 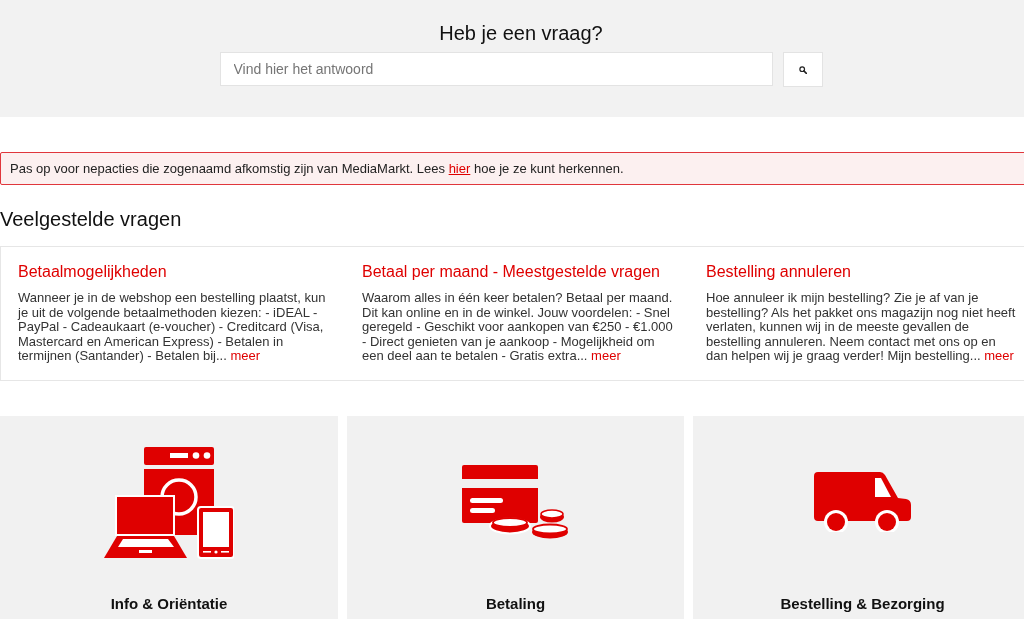 I want to click on faq-summary: Waarom alles in één keer betalen? Betaal per maand. Dit kan online en in de winkel. Jouw voordelen: - Snel geregeld - Geschikt voor aankopen van €250 - €1.000 - Direct genieten van je aankoop - Mogelijkheid om een deel aan te betalen - Gratis extra... meer, so click(x=518, y=327).